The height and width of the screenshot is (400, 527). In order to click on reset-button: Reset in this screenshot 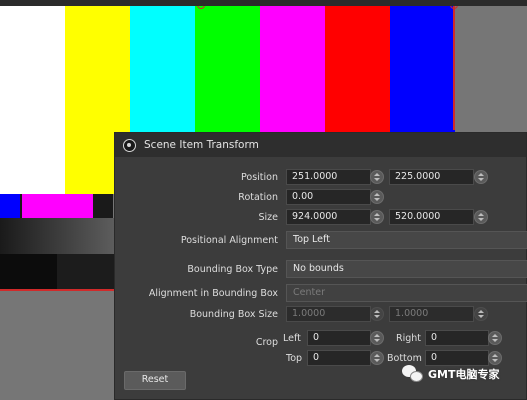, I will do `click(155, 380)`.